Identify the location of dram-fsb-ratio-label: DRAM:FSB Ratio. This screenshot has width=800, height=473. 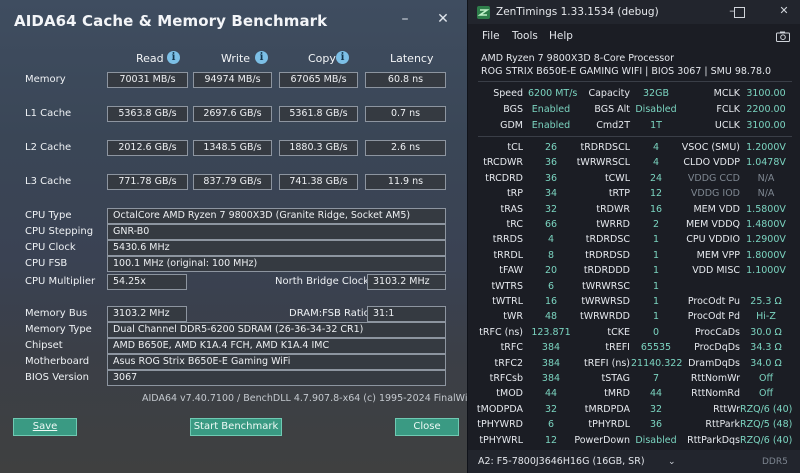
(329, 313).